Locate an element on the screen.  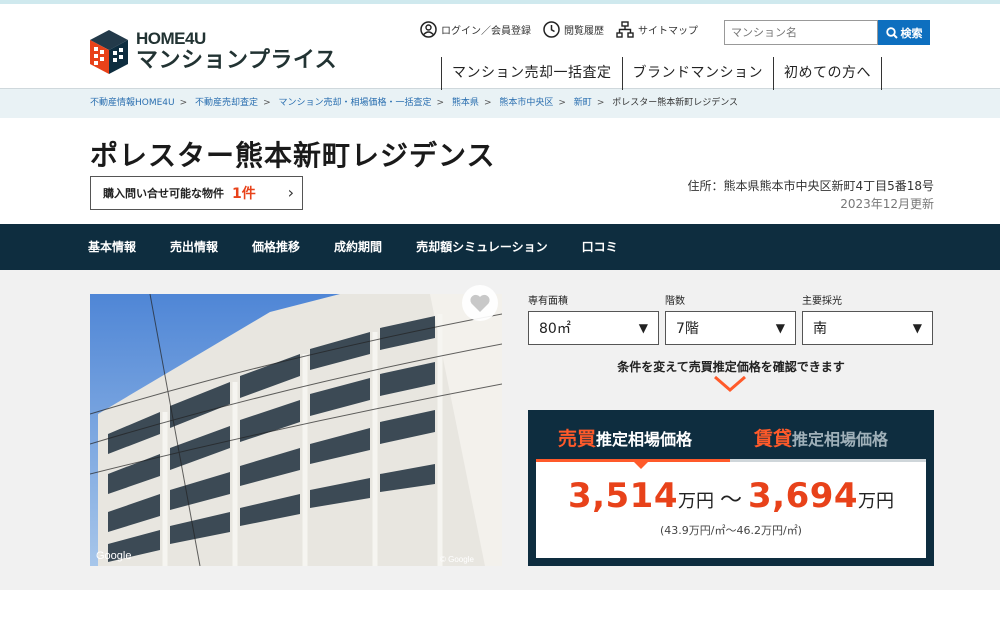
tab-rent-price: 賃貸推定相場価格 is located at coordinates (821, 437).